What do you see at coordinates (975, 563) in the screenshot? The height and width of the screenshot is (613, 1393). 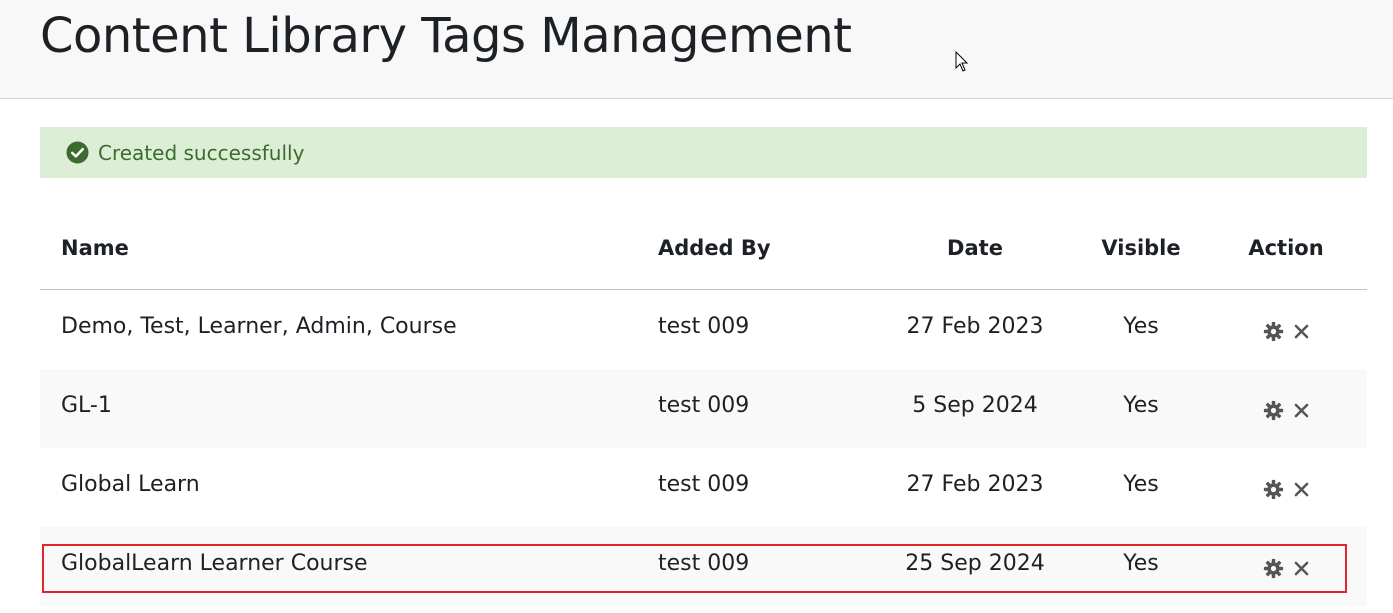 I see `tag-date: 25 Sep 2024` at bounding box center [975, 563].